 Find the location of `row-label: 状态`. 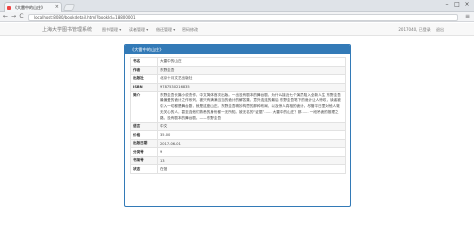

row-label: 状态 is located at coordinates (144, 169).